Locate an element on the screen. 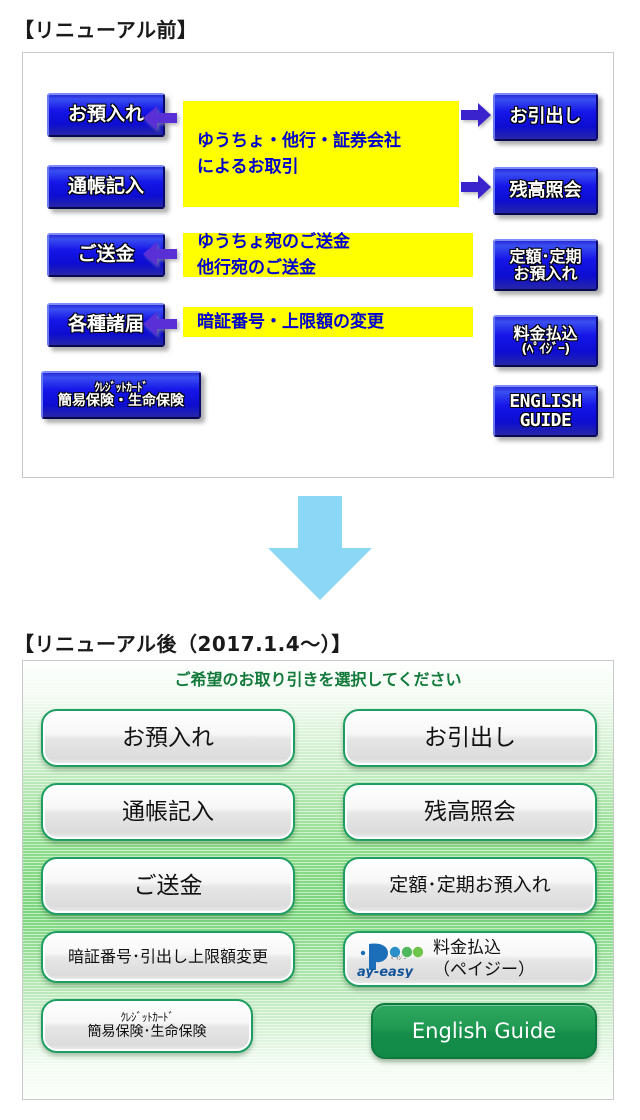 The height and width of the screenshot is (1120, 640). old-button-fixed-line2: お預入れ is located at coordinates (545, 273).